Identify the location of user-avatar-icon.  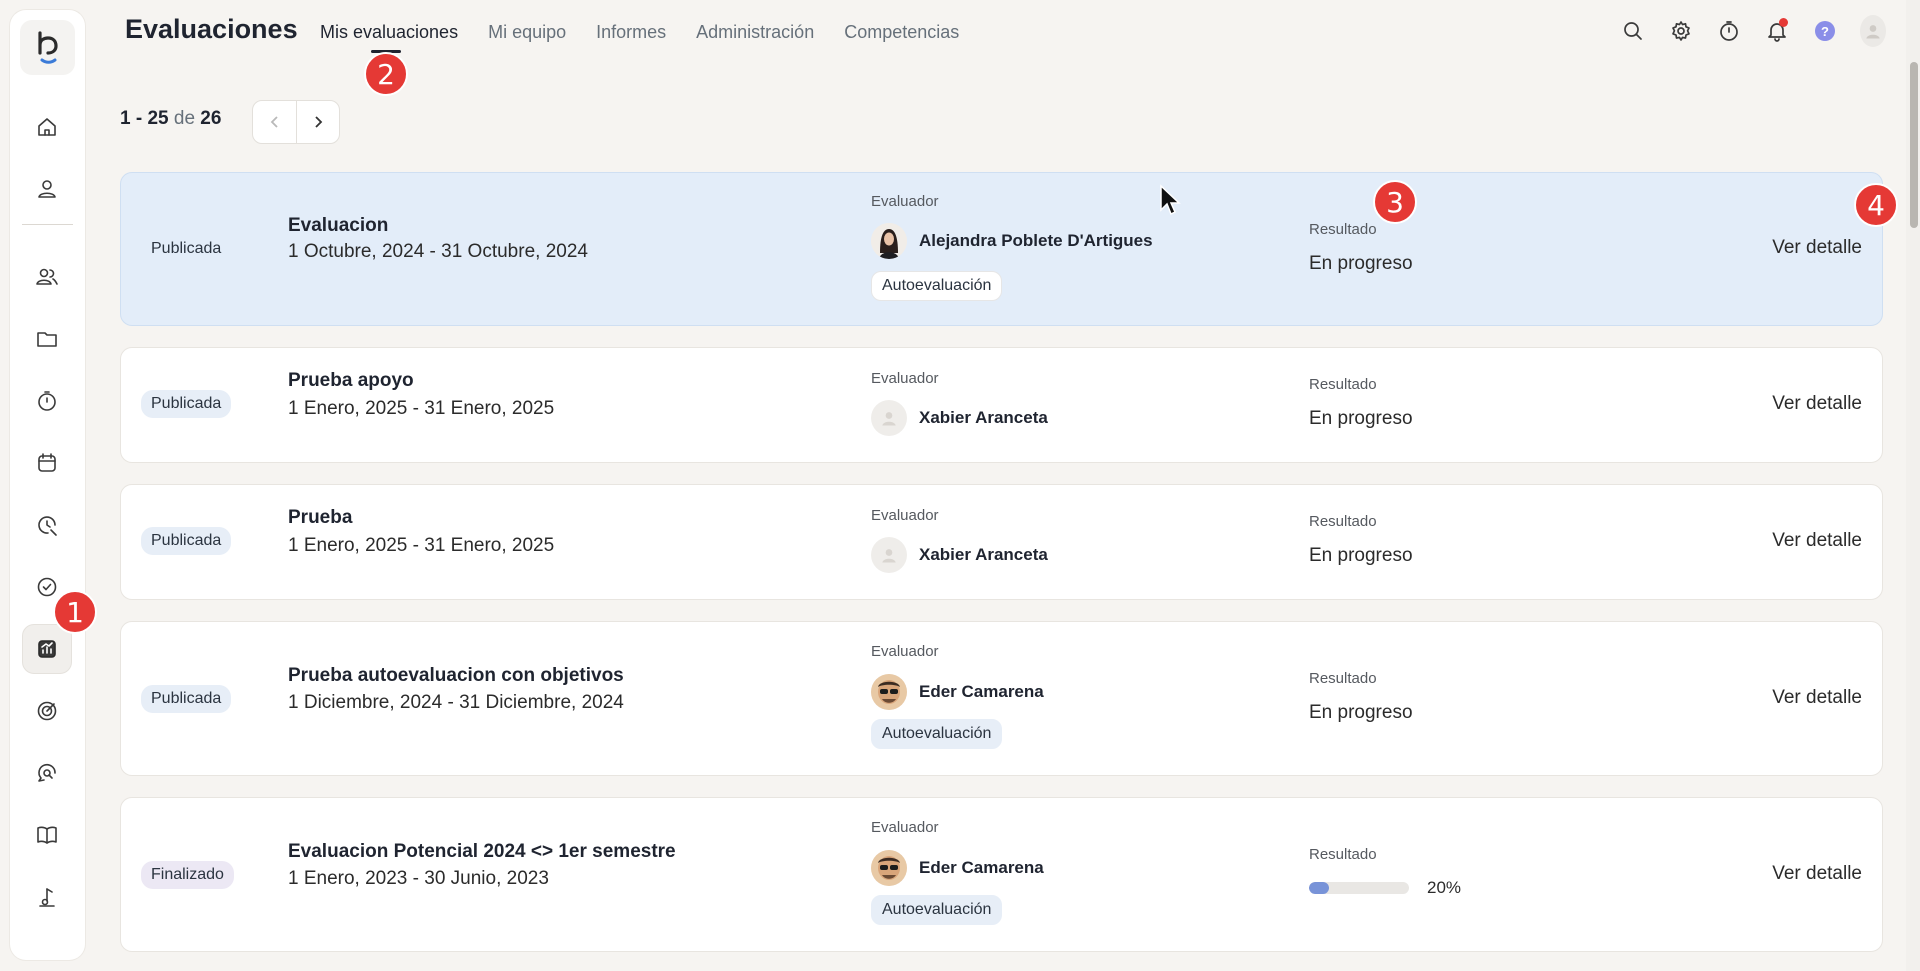
(1873, 32).